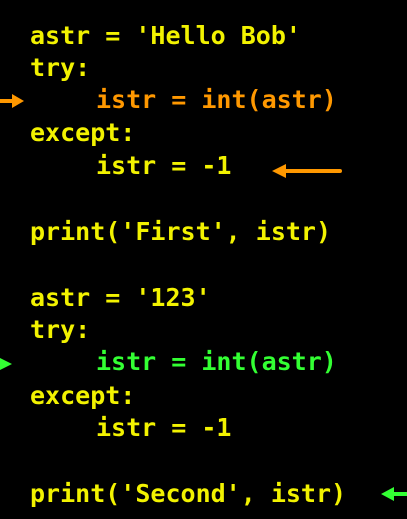 This screenshot has width=407, height=519. I want to click on code-line-print-first: print('First', istr), so click(181, 231).